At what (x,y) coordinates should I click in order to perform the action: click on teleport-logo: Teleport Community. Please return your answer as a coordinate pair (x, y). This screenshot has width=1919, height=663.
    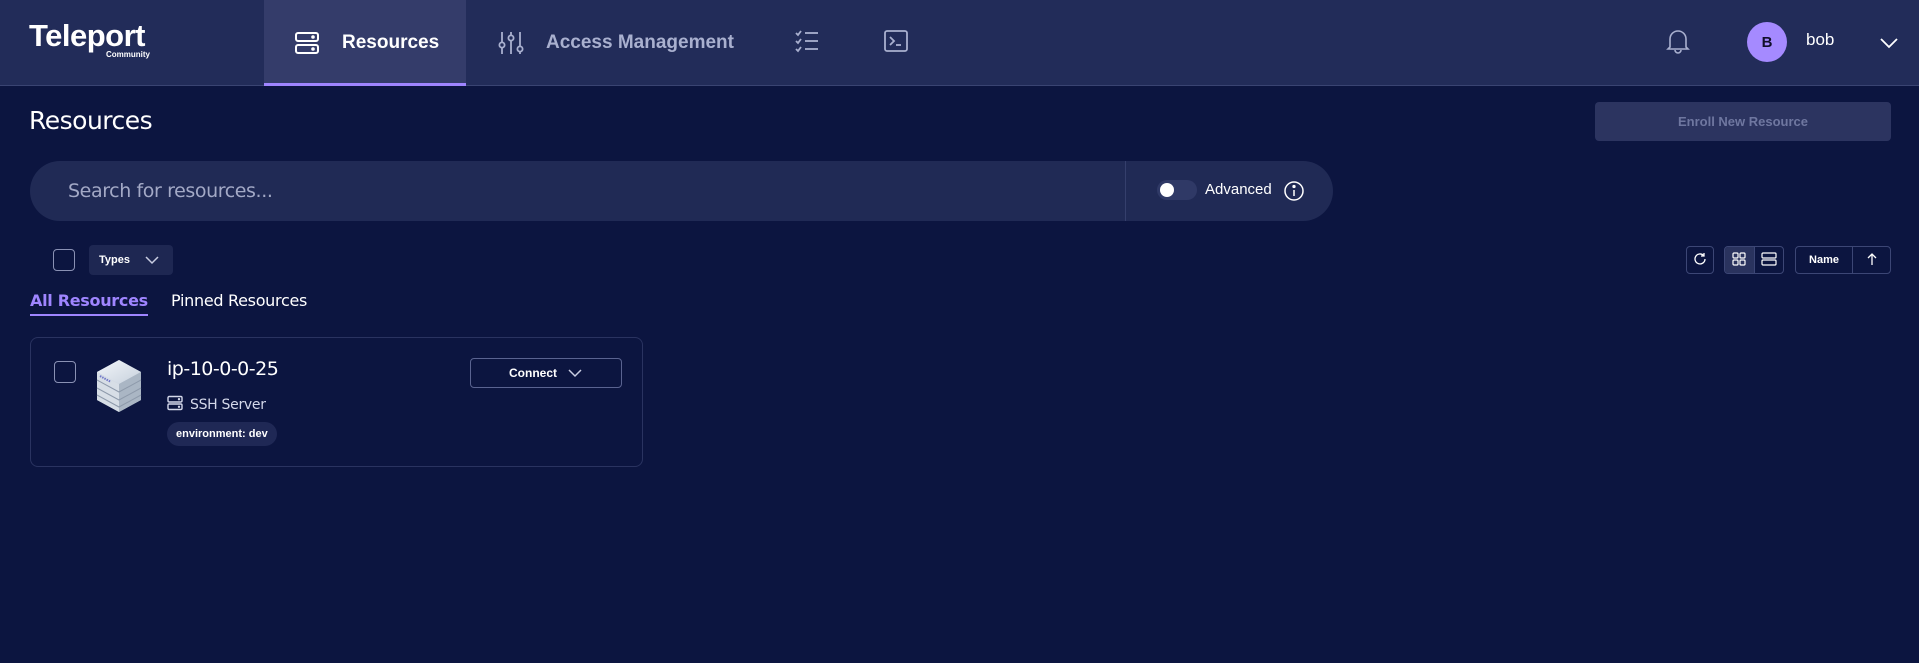
    Looking at the image, I should click on (91, 41).